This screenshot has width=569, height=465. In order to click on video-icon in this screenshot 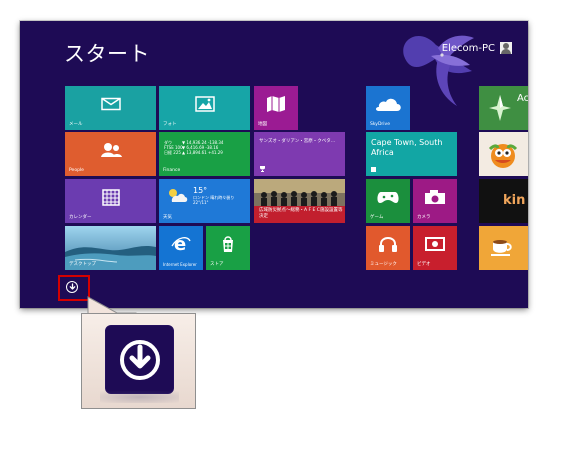, I will do `click(435, 243)`.